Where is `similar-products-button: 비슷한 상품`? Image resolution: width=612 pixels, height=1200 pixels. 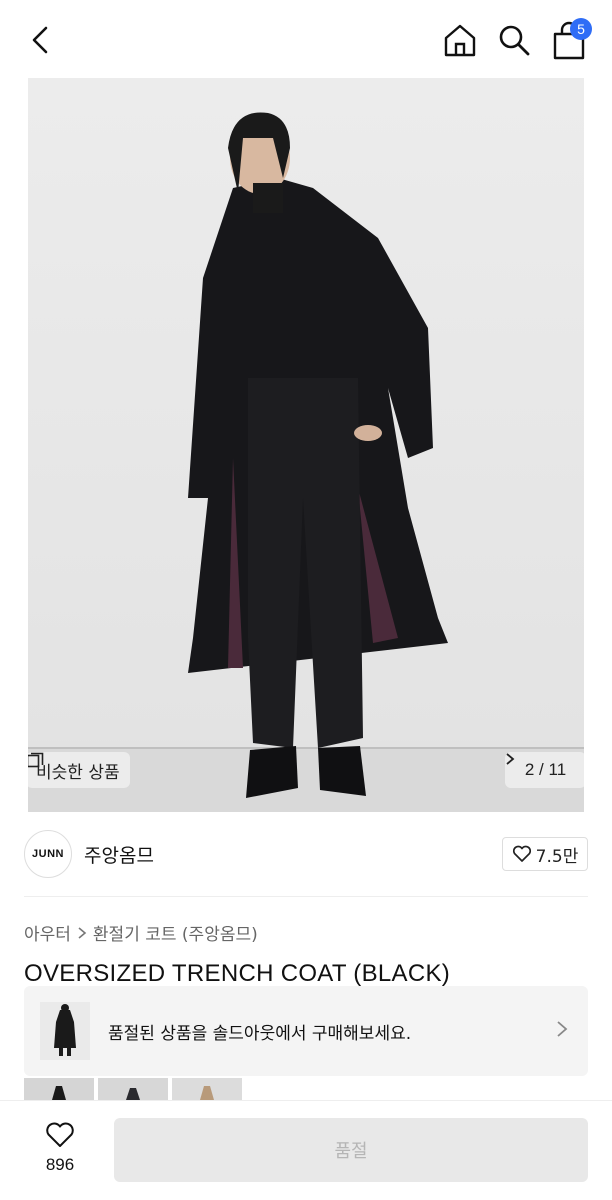 similar-products-button: 비슷한 상품 is located at coordinates (79, 770).